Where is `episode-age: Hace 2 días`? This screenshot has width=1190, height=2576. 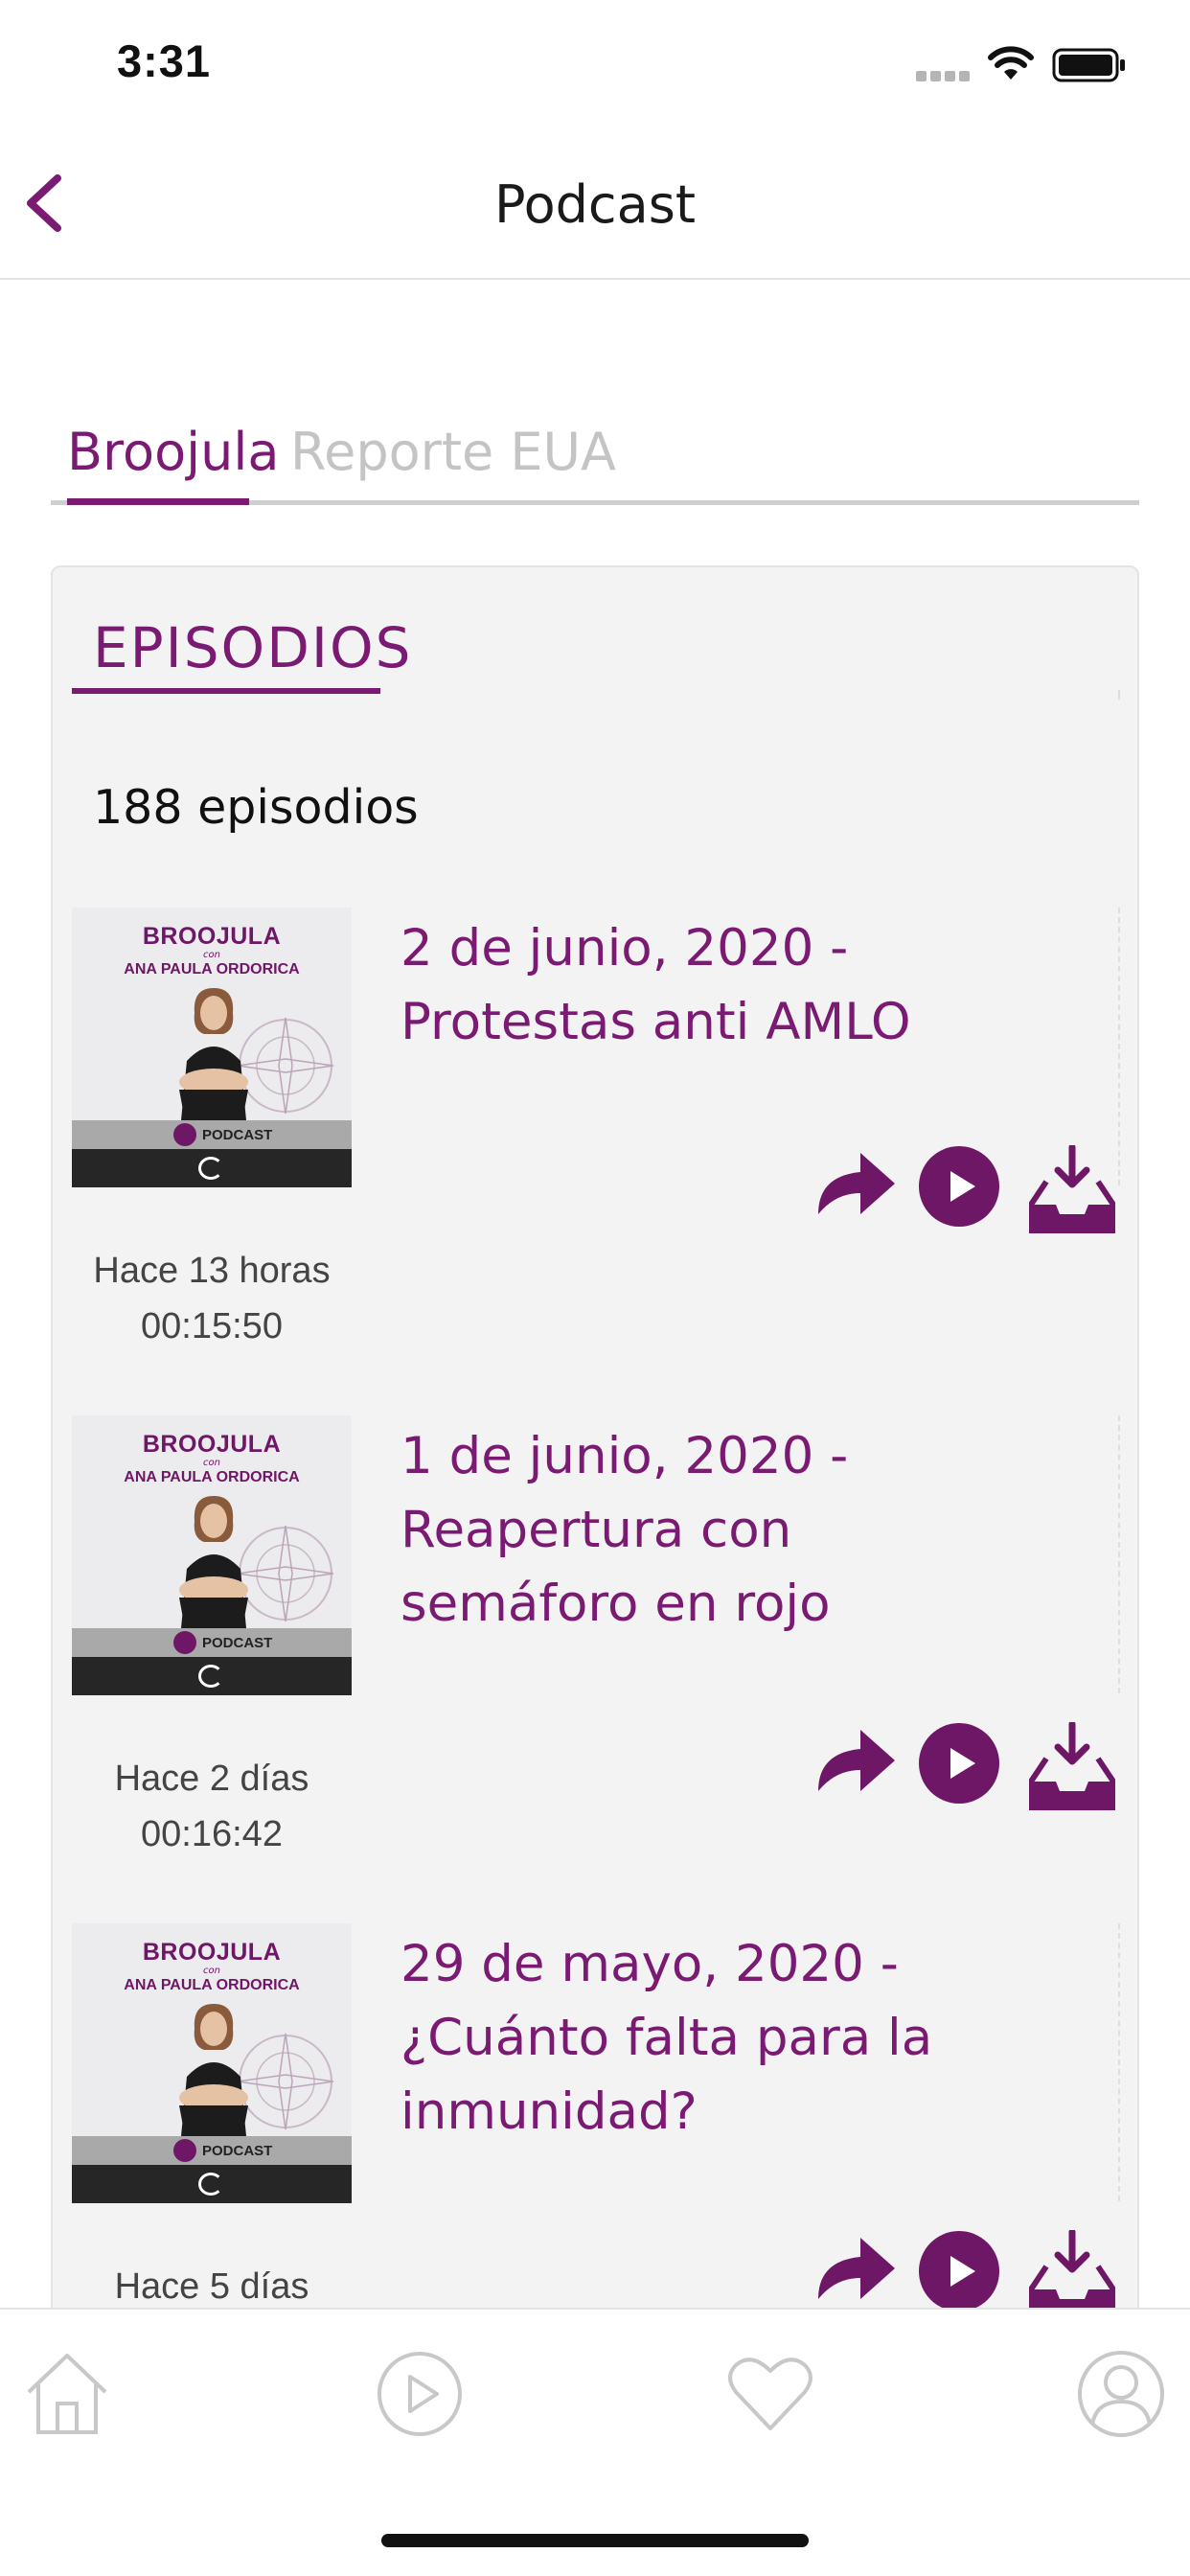 episode-age: Hace 2 días is located at coordinates (212, 1779).